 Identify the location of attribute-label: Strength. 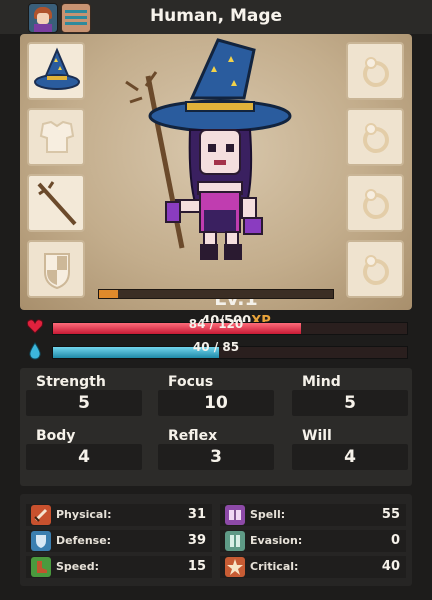
(71, 382).